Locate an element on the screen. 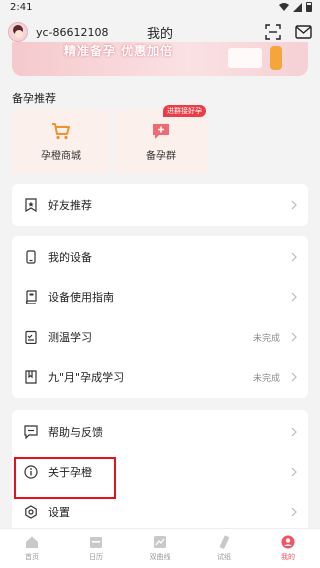 The image size is (320, 568). tab-label: 试纸 is located at coordinates (224, 557).